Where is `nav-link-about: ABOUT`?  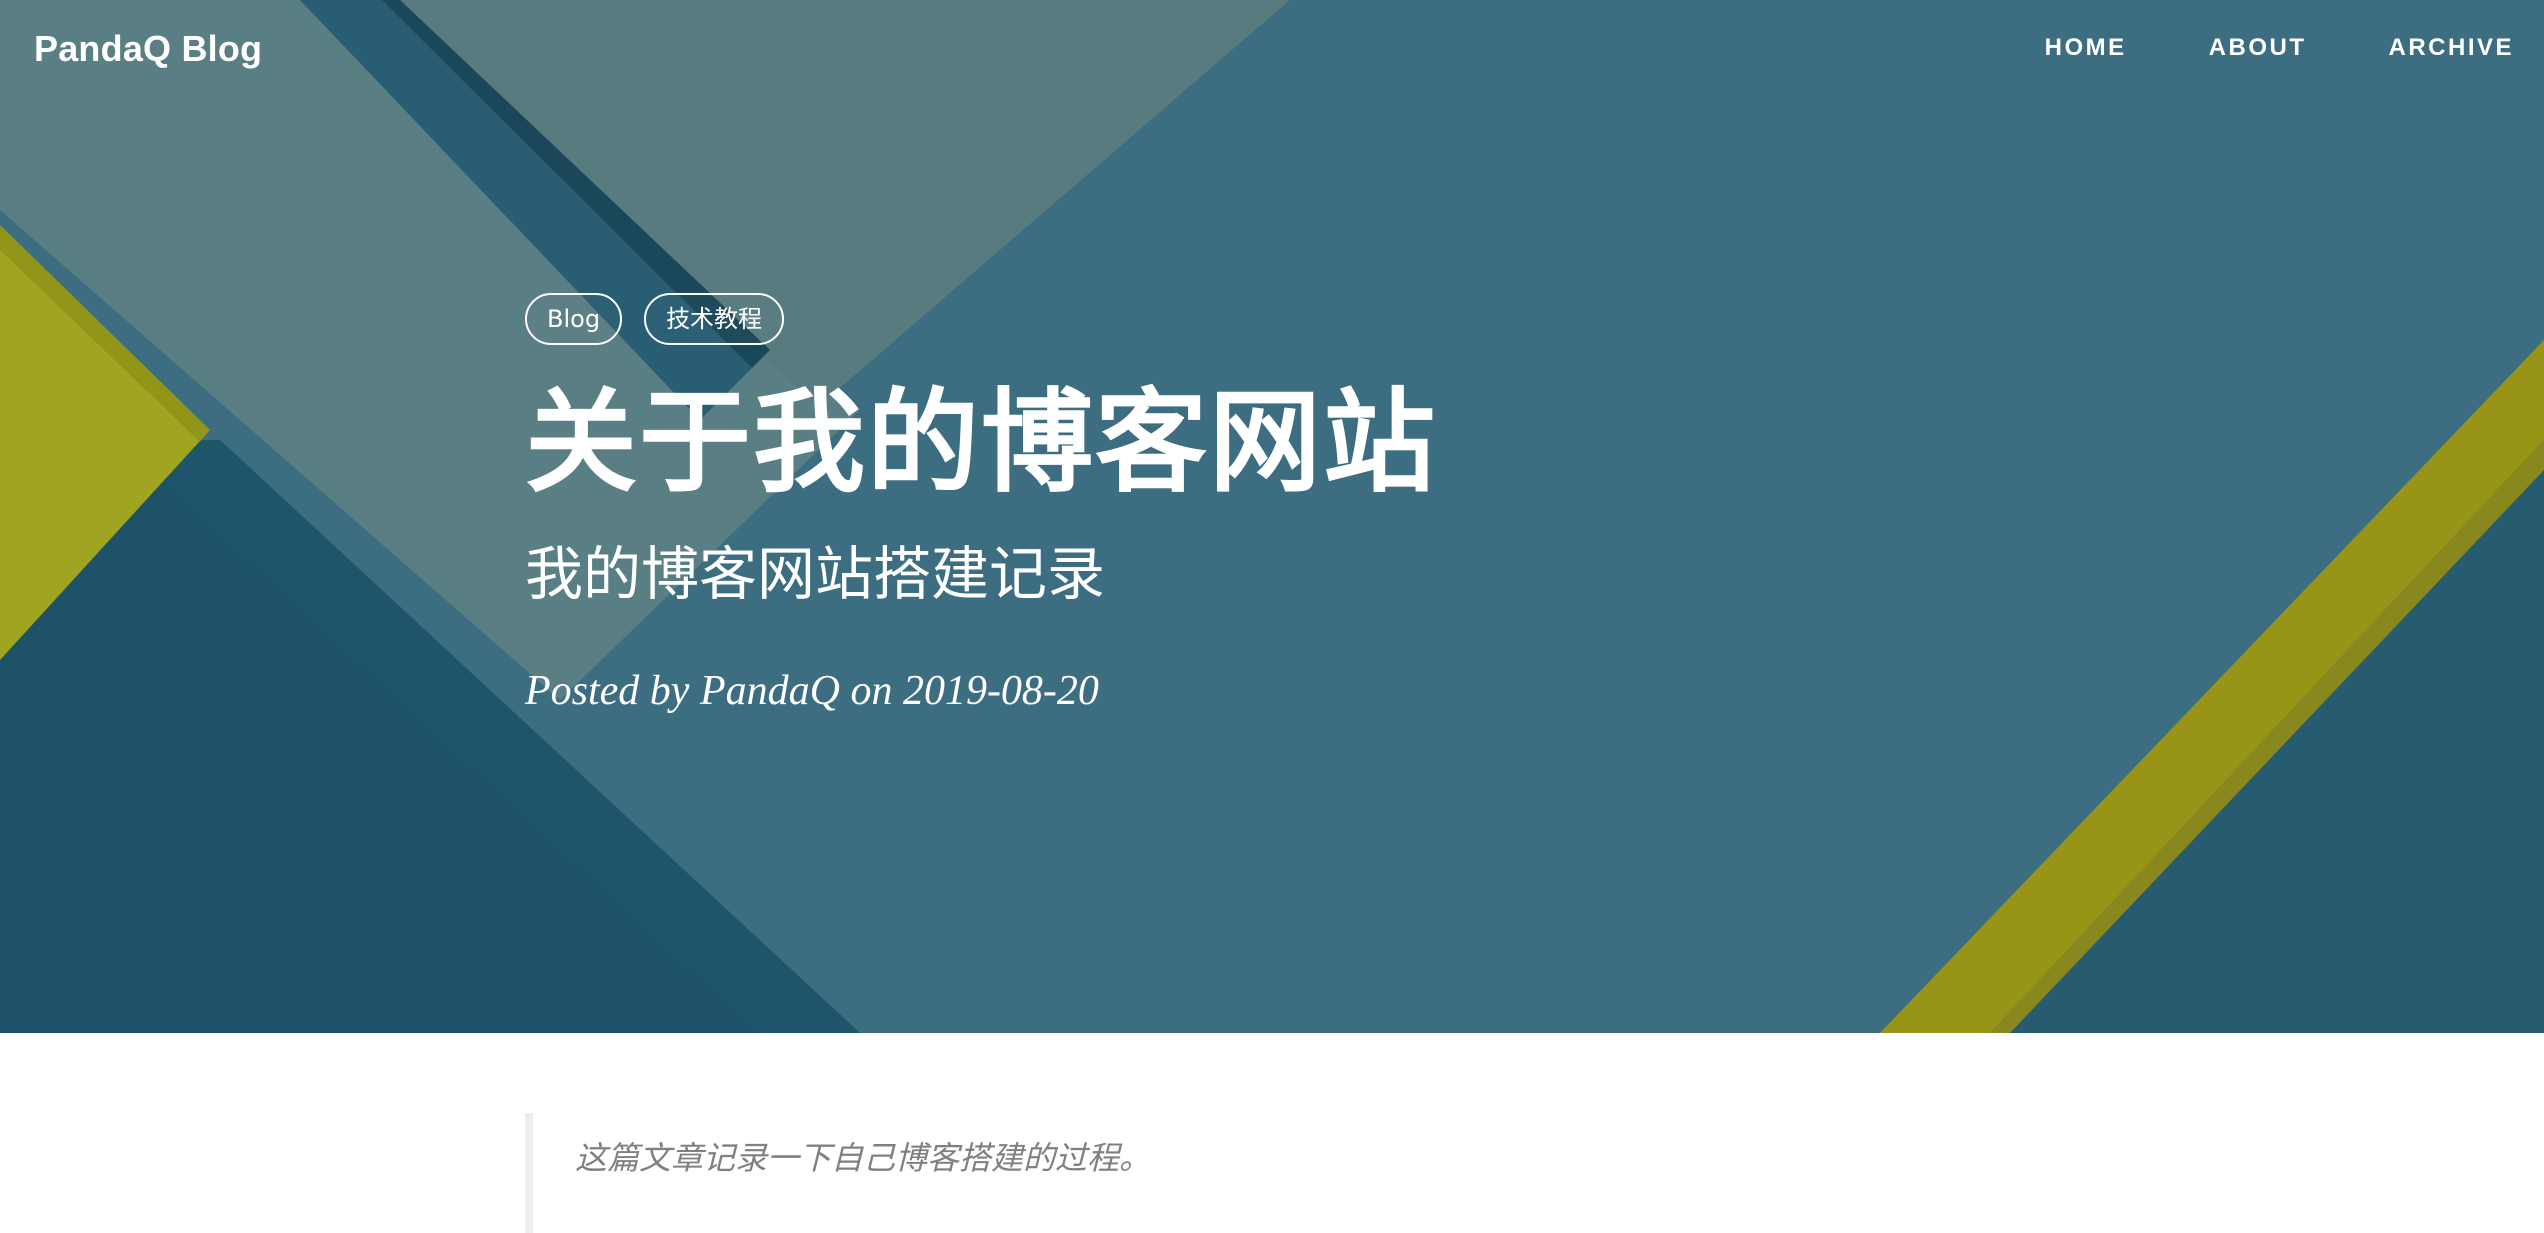 nav-link-about: ABOUT is located at coordinates (2258, 48).